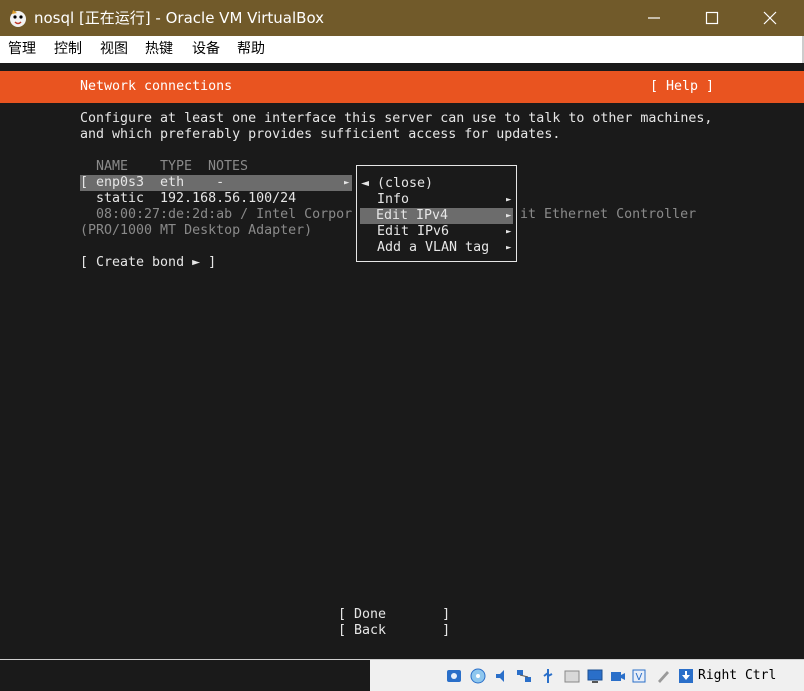 This screenshot has width=804, height=691. I want to click on column-header-name: NAME, so click(112, 166).